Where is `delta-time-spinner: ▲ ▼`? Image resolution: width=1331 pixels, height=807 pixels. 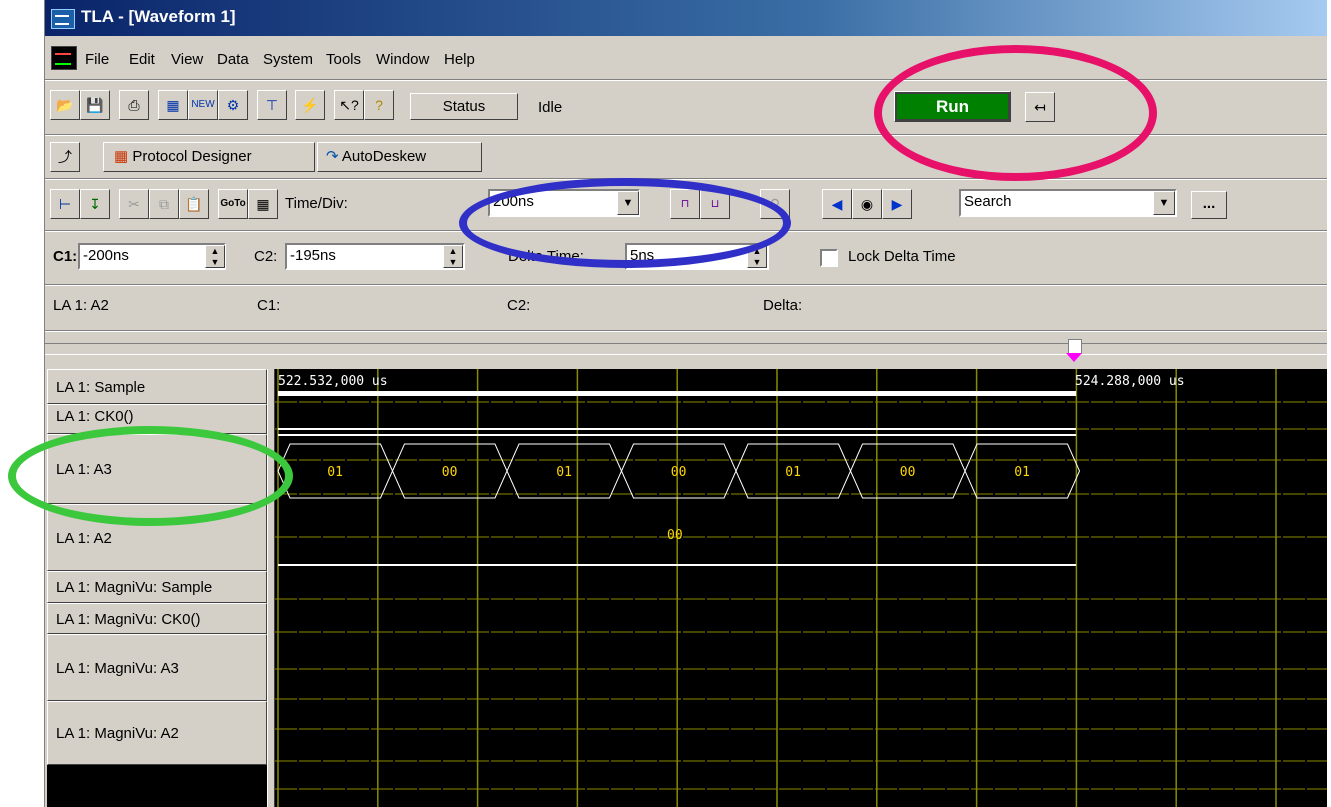
delta-time-spinner: ▲ ▼ is located at coordinates (757, 256).